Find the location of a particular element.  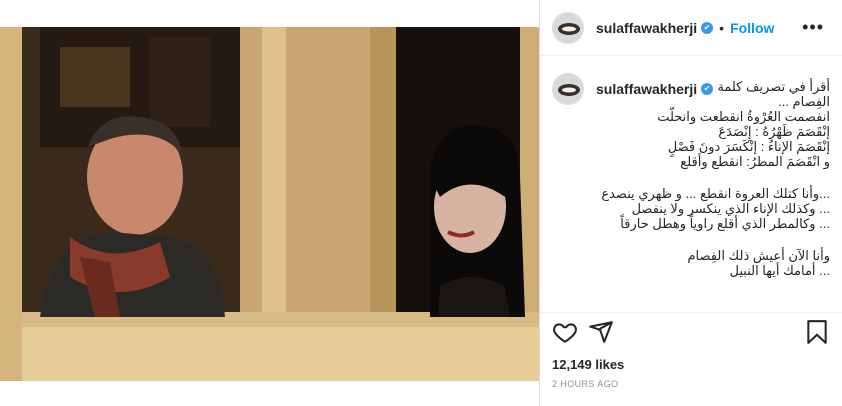

caption-line: ... وكذلك الإناء الذي ينكسر ولا ينفصل is located at coordinates (730, 208).